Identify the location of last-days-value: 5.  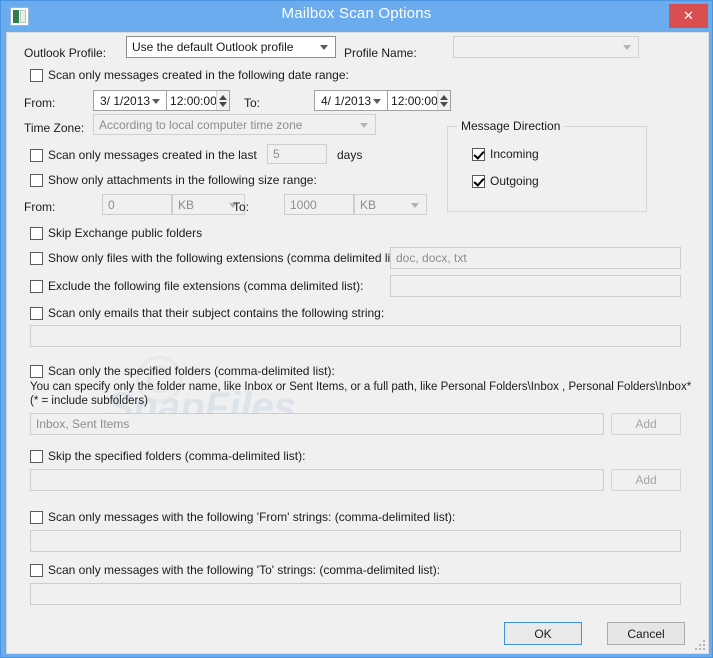
(276, 154).